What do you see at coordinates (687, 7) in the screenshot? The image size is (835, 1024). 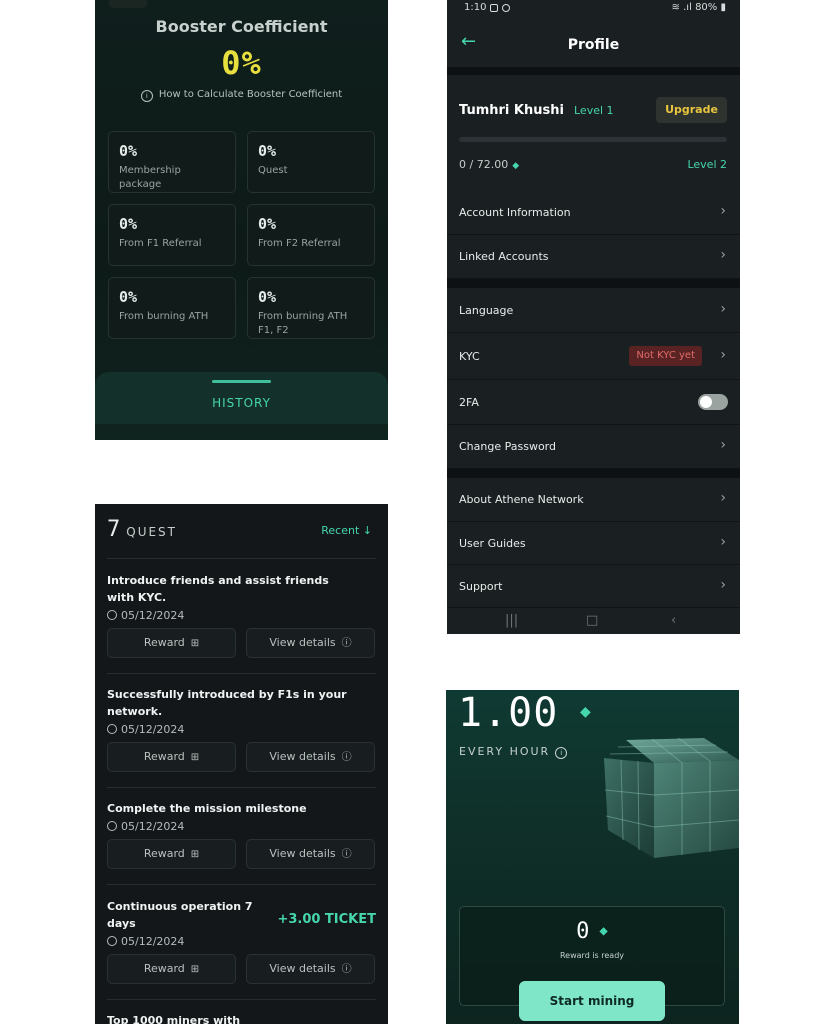 I see `signal-icon: .ıl` at bounding box center [687, 7].